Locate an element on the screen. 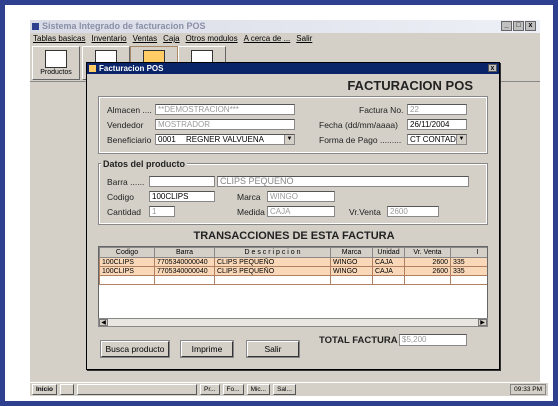  beneficiario-select: 0001 REGNER VALVUENA ▼ is located at coordinates (225, 139).